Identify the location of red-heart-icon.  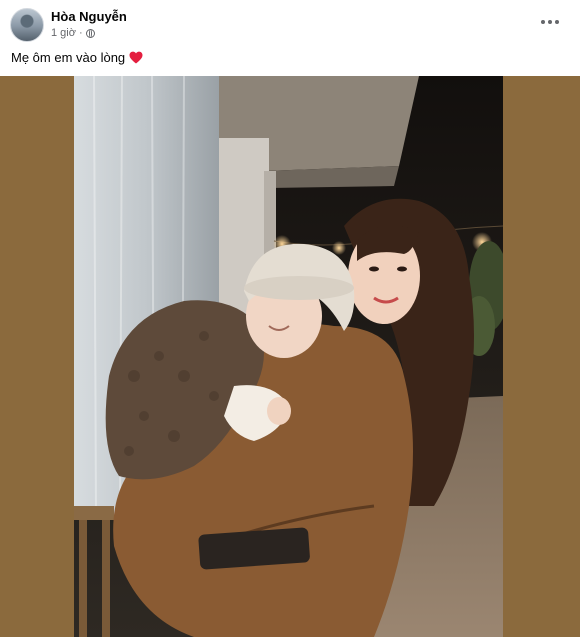
(136, 57).